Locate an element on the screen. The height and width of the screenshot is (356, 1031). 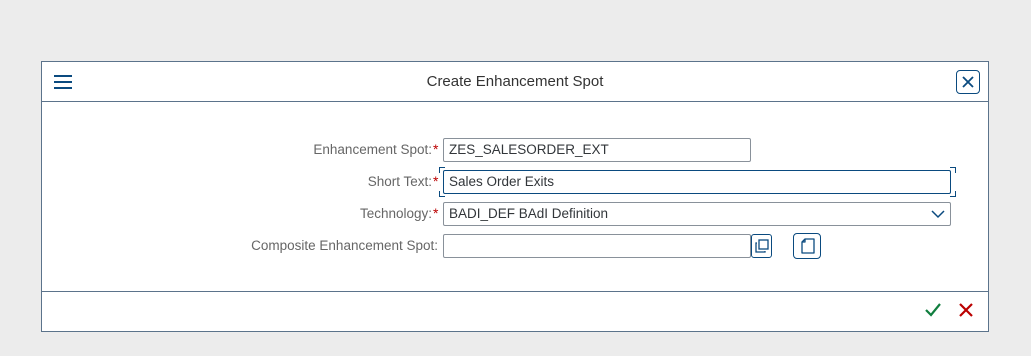
technology-label: Technology: is located at coordinates (395, 213).